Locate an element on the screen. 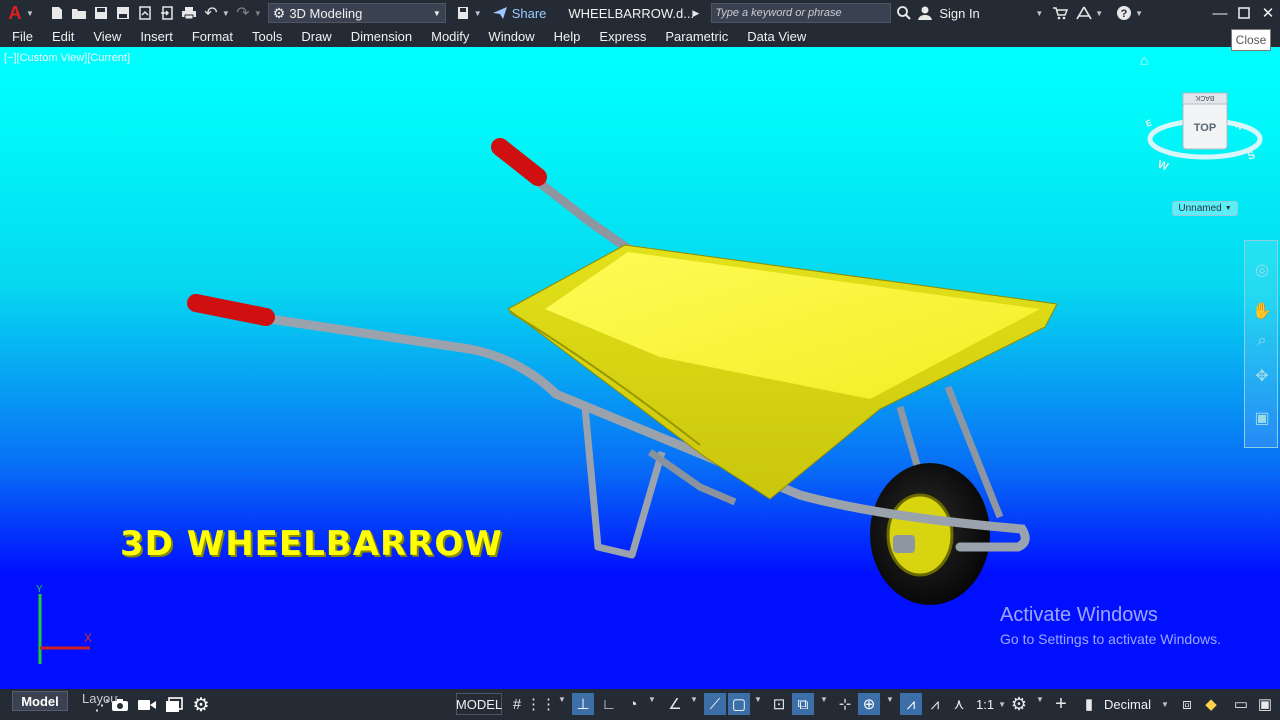 The image size is (1280, 720). auto-scale-icon: ⩘ is located at coordinates (935, 704).